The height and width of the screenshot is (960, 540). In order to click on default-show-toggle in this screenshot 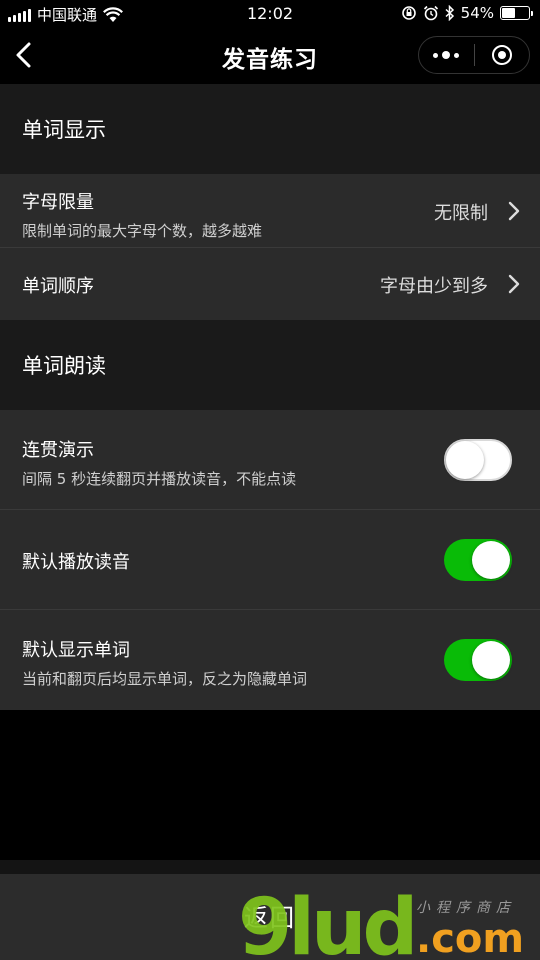, I will do `click(478, 660)`.